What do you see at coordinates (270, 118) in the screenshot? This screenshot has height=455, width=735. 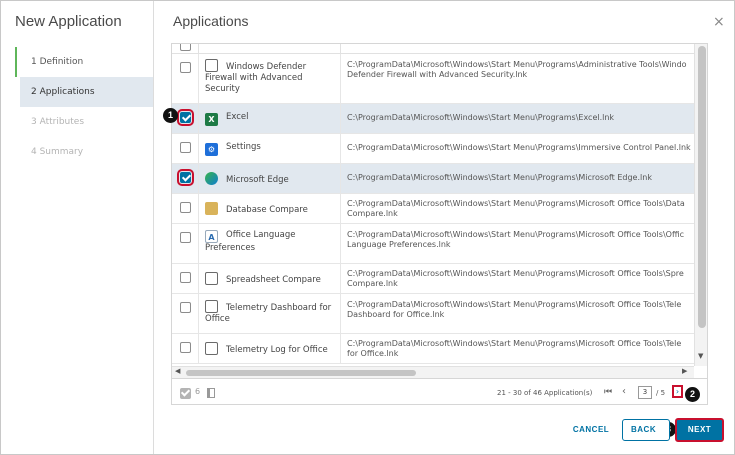 I see `name-cell: X Excel` at bounding box center [270, 118].